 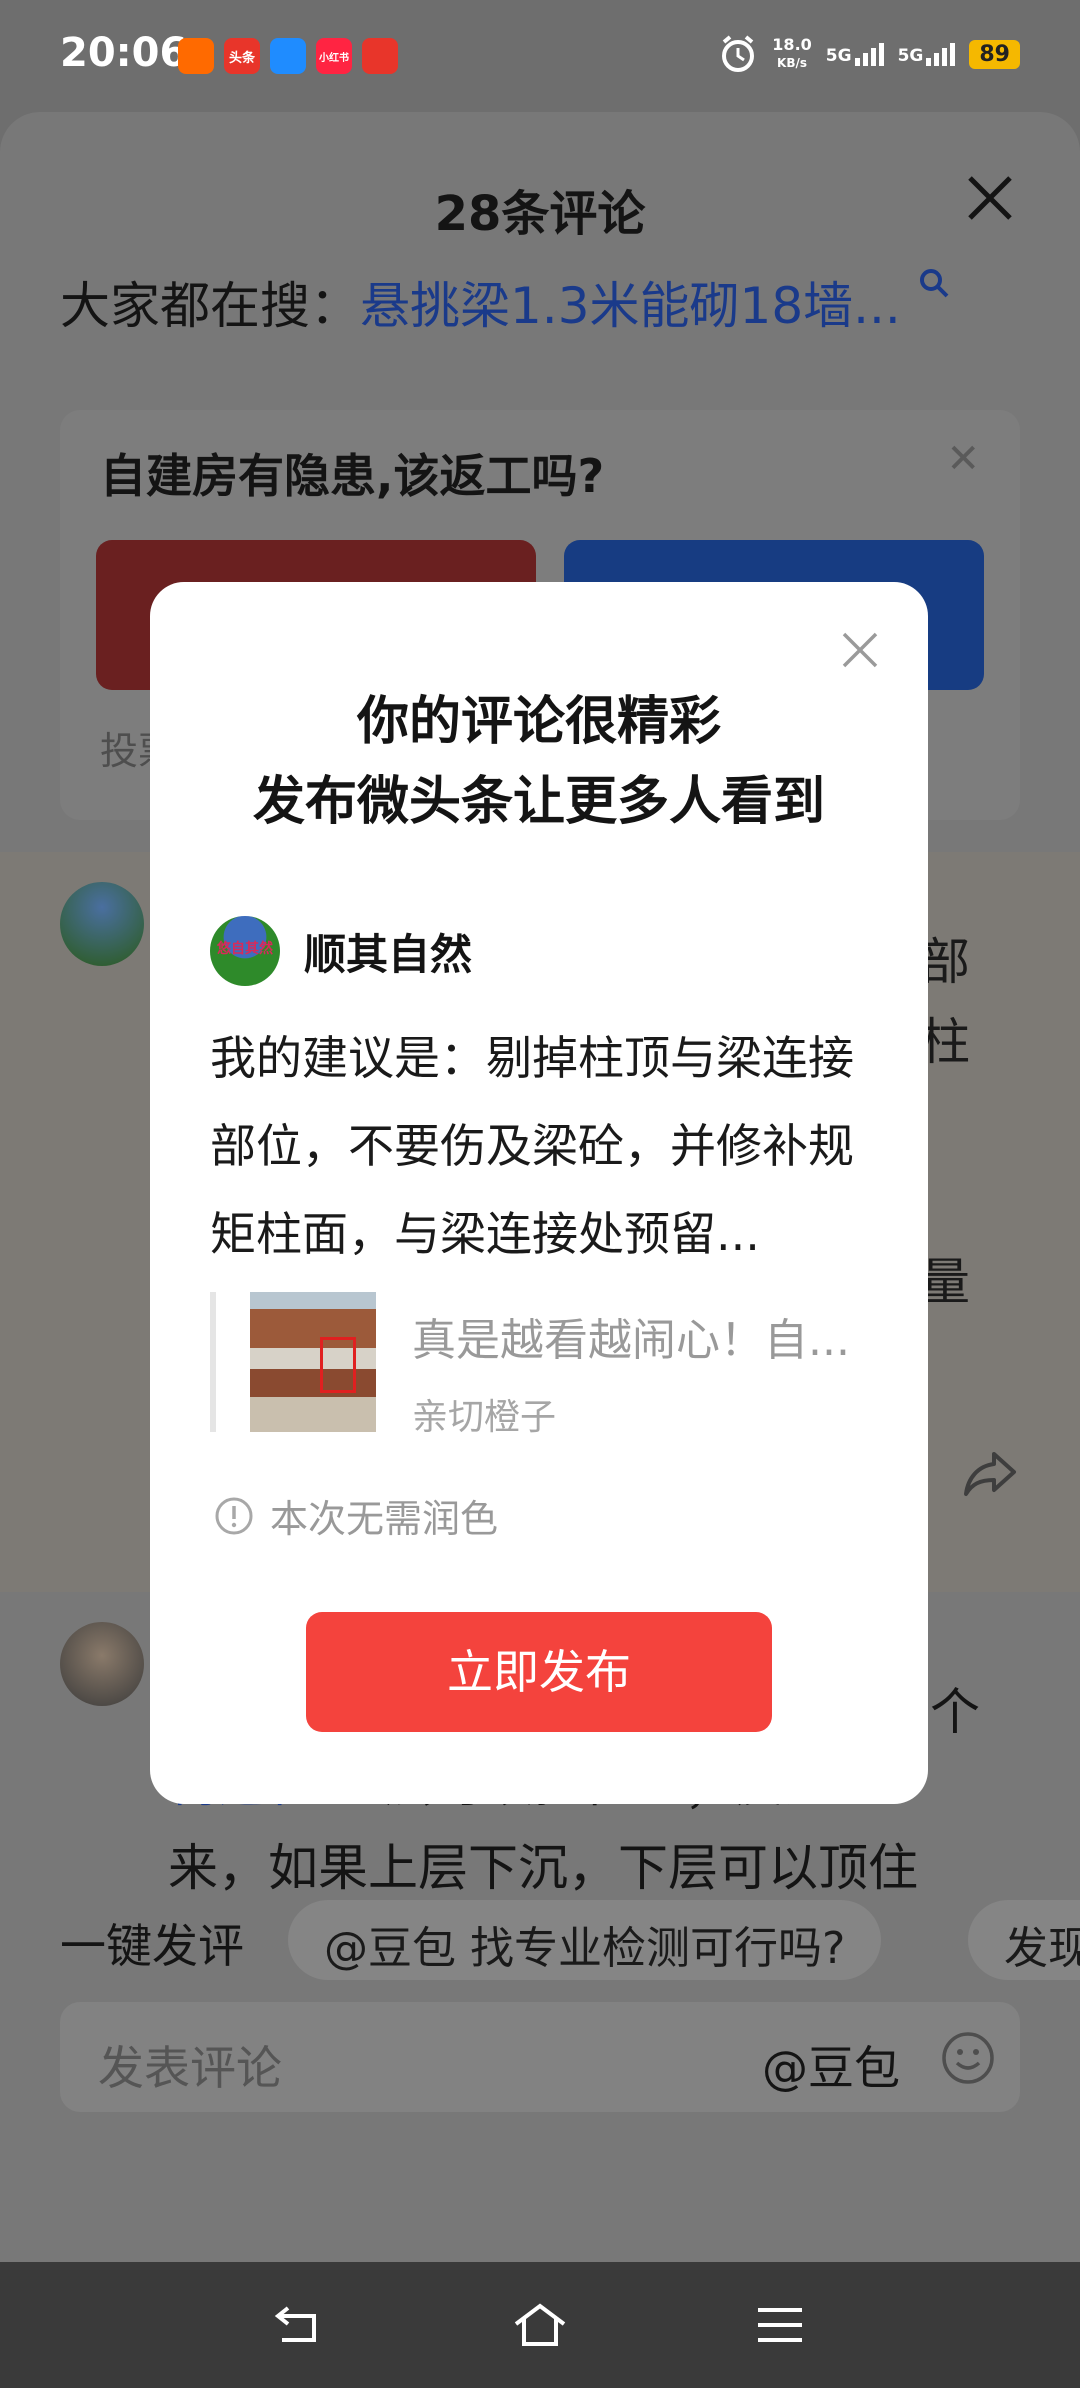 What do you see at coordinates (538, 762) in the screenshot?
I see `dialog-title: 你的评论很精彩 发布微头条让更多人看到` at bounding box center [538, 762].